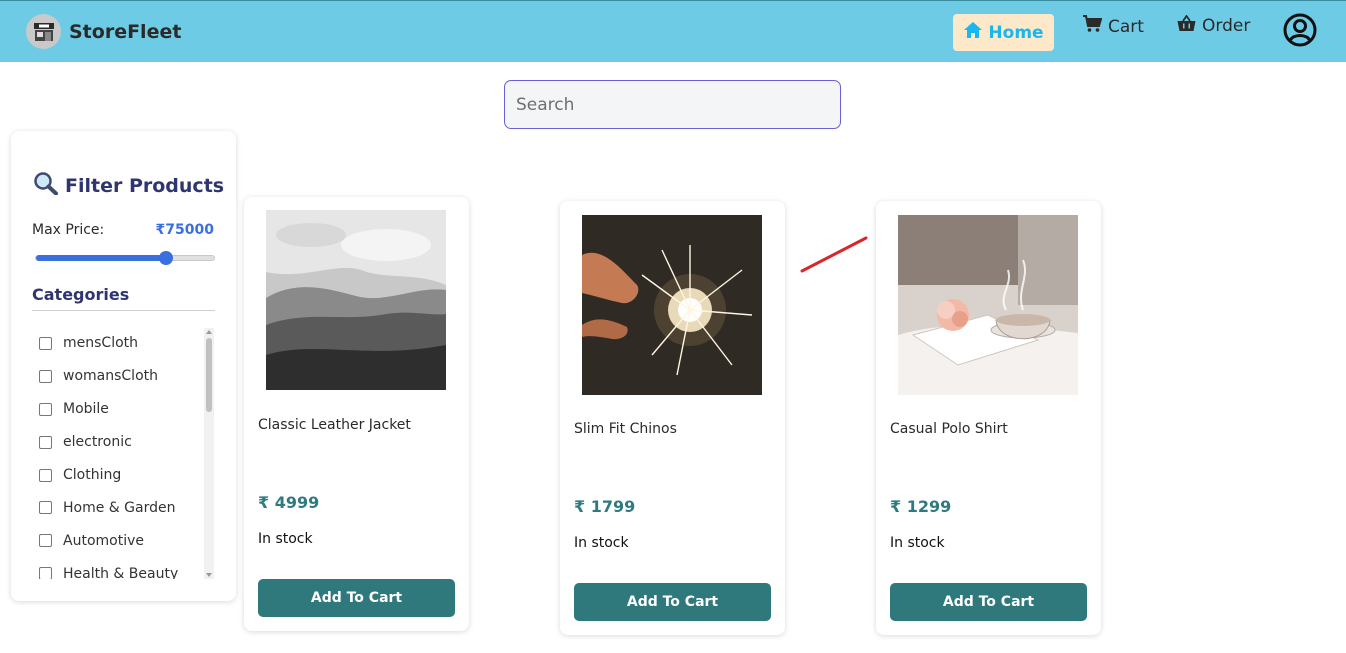 This screenshot has width=1346, height=653. Describe the element at coordinates (673, 31) in the screenshot. I see `navbar: StoreFleet Home Cart Order` at that location.